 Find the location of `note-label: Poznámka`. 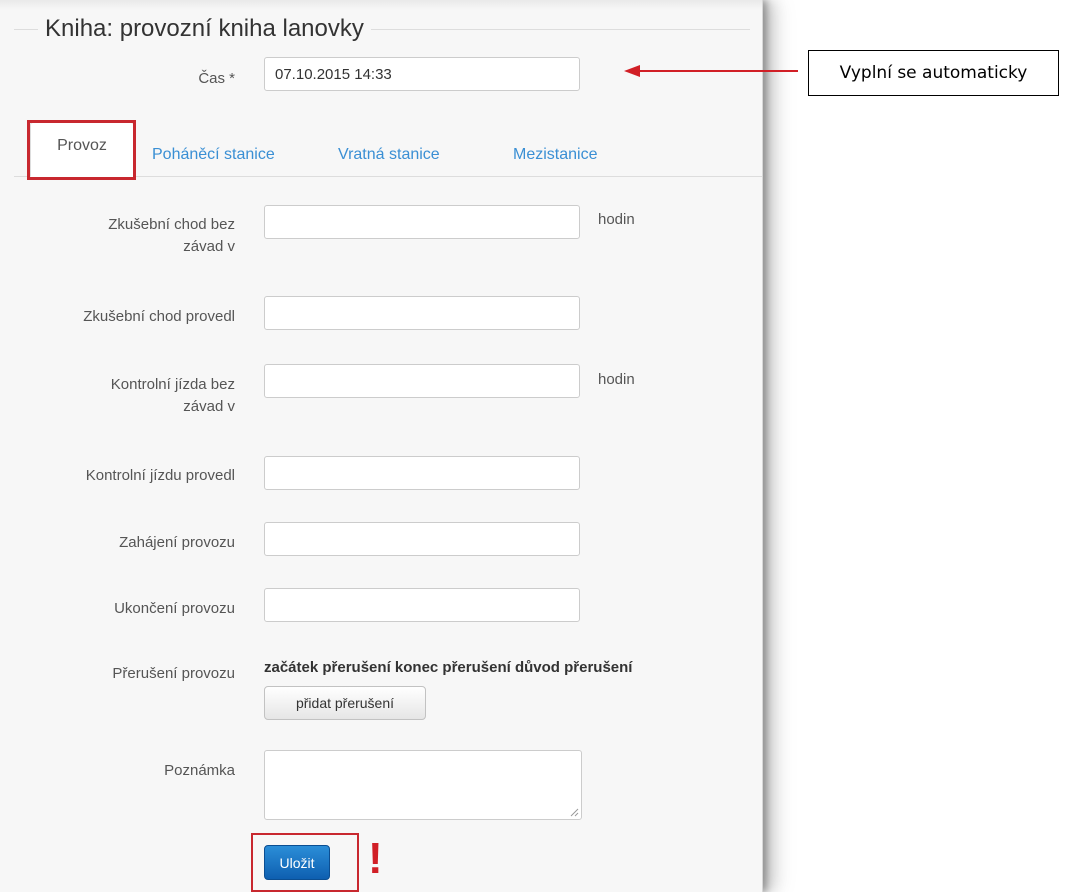

note-label: Poznámka is located at coordinates (199, 770).